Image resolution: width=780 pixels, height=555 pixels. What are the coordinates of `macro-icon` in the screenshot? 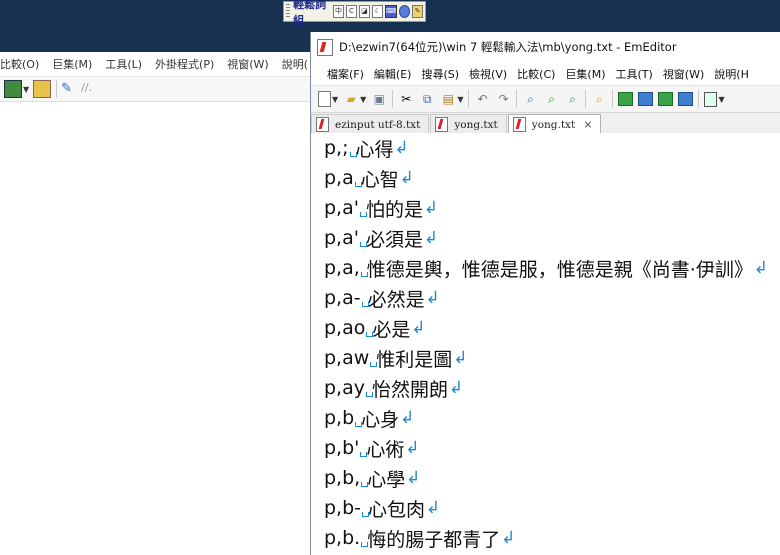 It's located at (711, 99).